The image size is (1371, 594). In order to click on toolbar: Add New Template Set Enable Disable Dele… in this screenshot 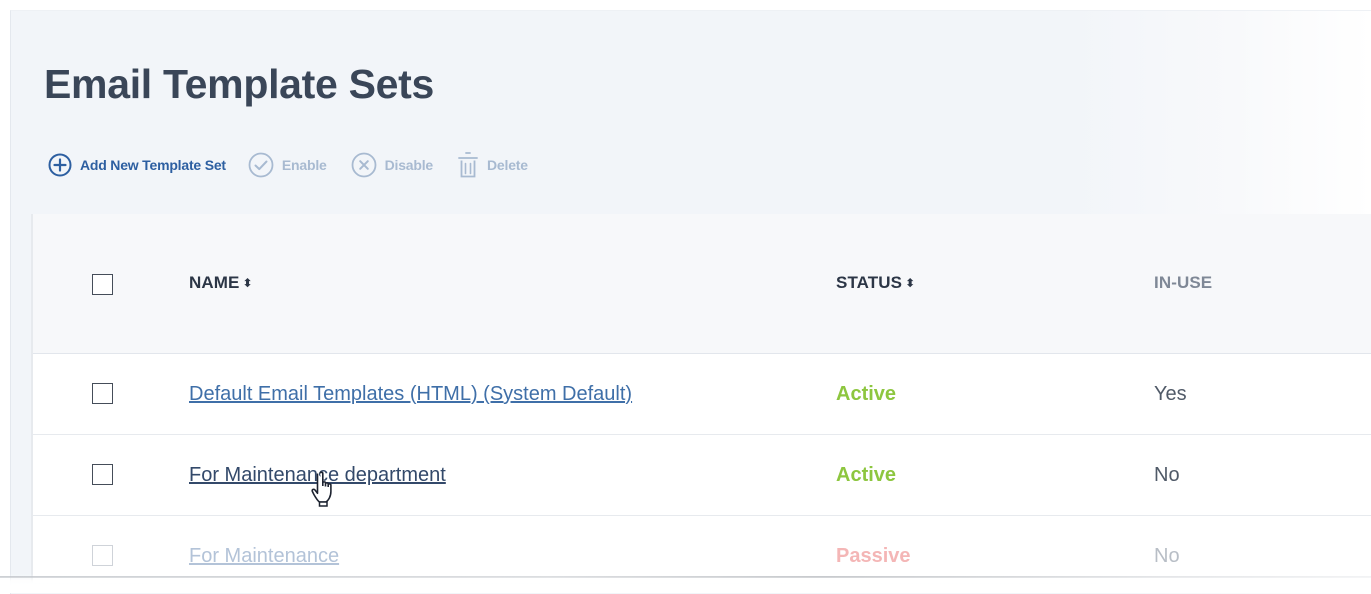, I will do `click(300, 165)`.